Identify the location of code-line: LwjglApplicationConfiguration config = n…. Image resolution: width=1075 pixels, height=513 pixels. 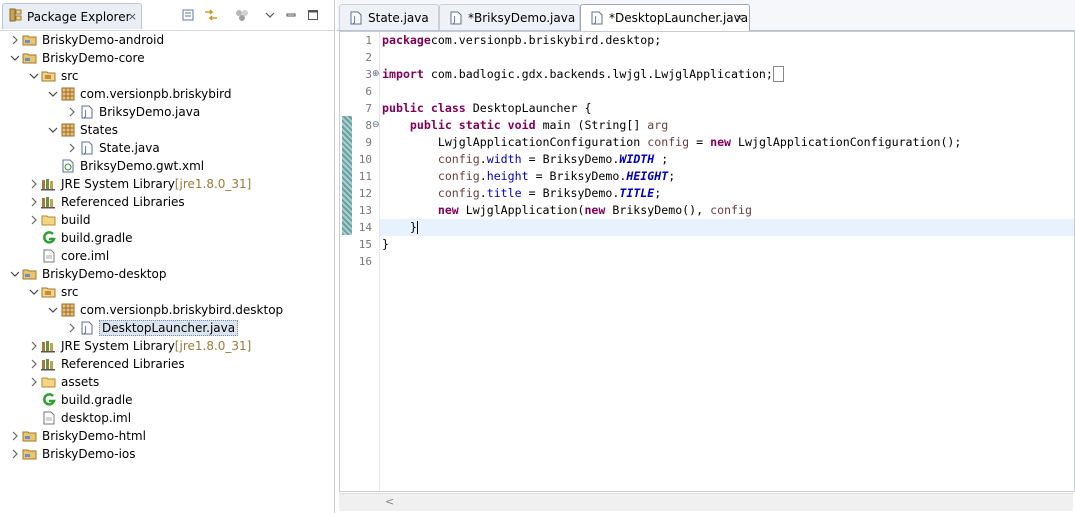
(672, 142).